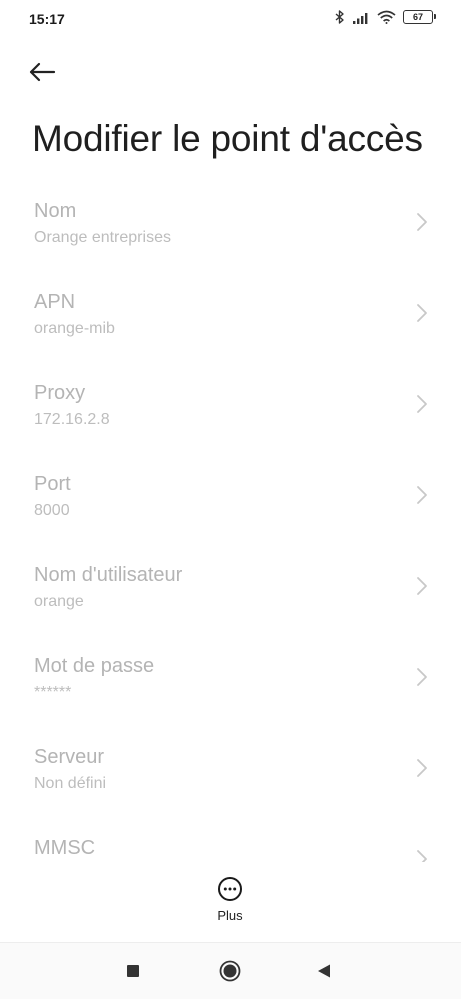 The width and height of the screenshot is (461, 999). Describe the element at coordinates (227, 138) in the screenshot. I see `page-title: Modifier le point d'accès` at that location.